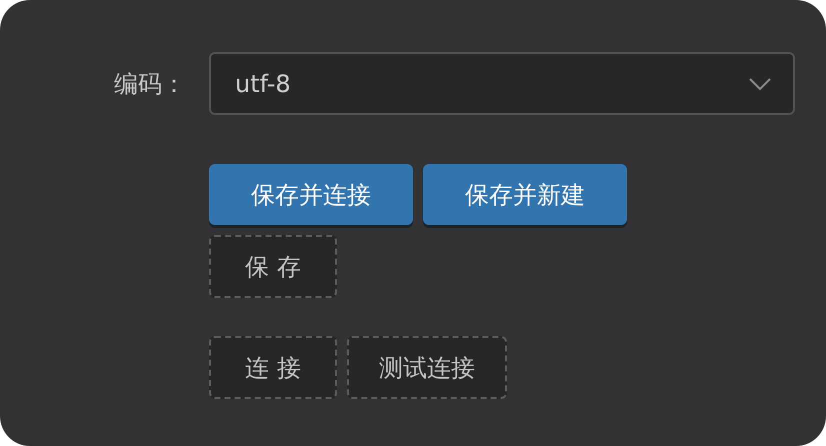  Describe the element at coordinates (263, 84) in the screenshot. I see `select-value: utf-8` at that location.